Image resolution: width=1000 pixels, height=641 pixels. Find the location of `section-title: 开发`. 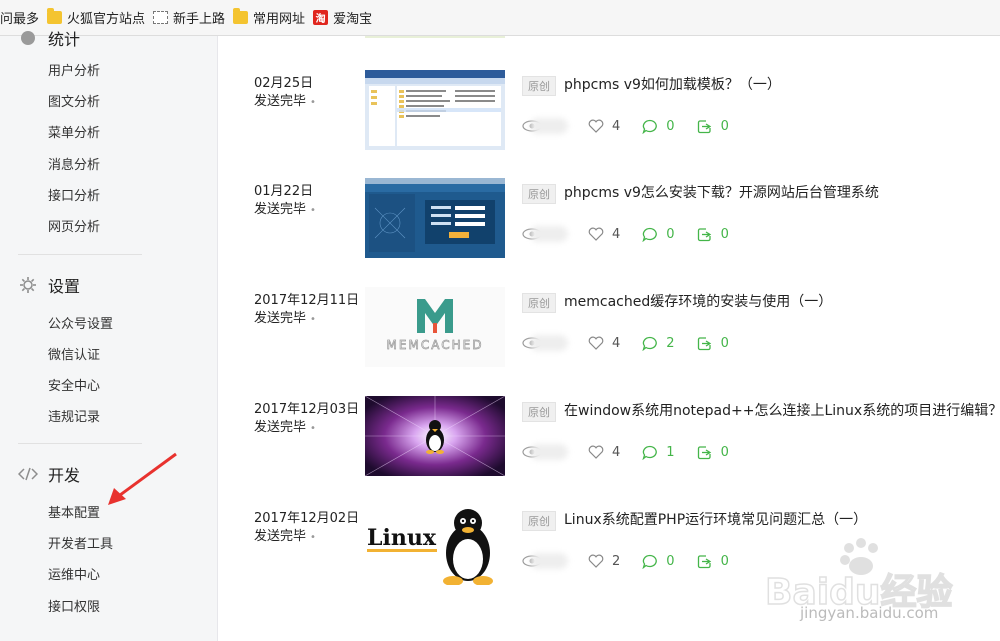

section-title: 开发 is located at coordinates (64, 475).